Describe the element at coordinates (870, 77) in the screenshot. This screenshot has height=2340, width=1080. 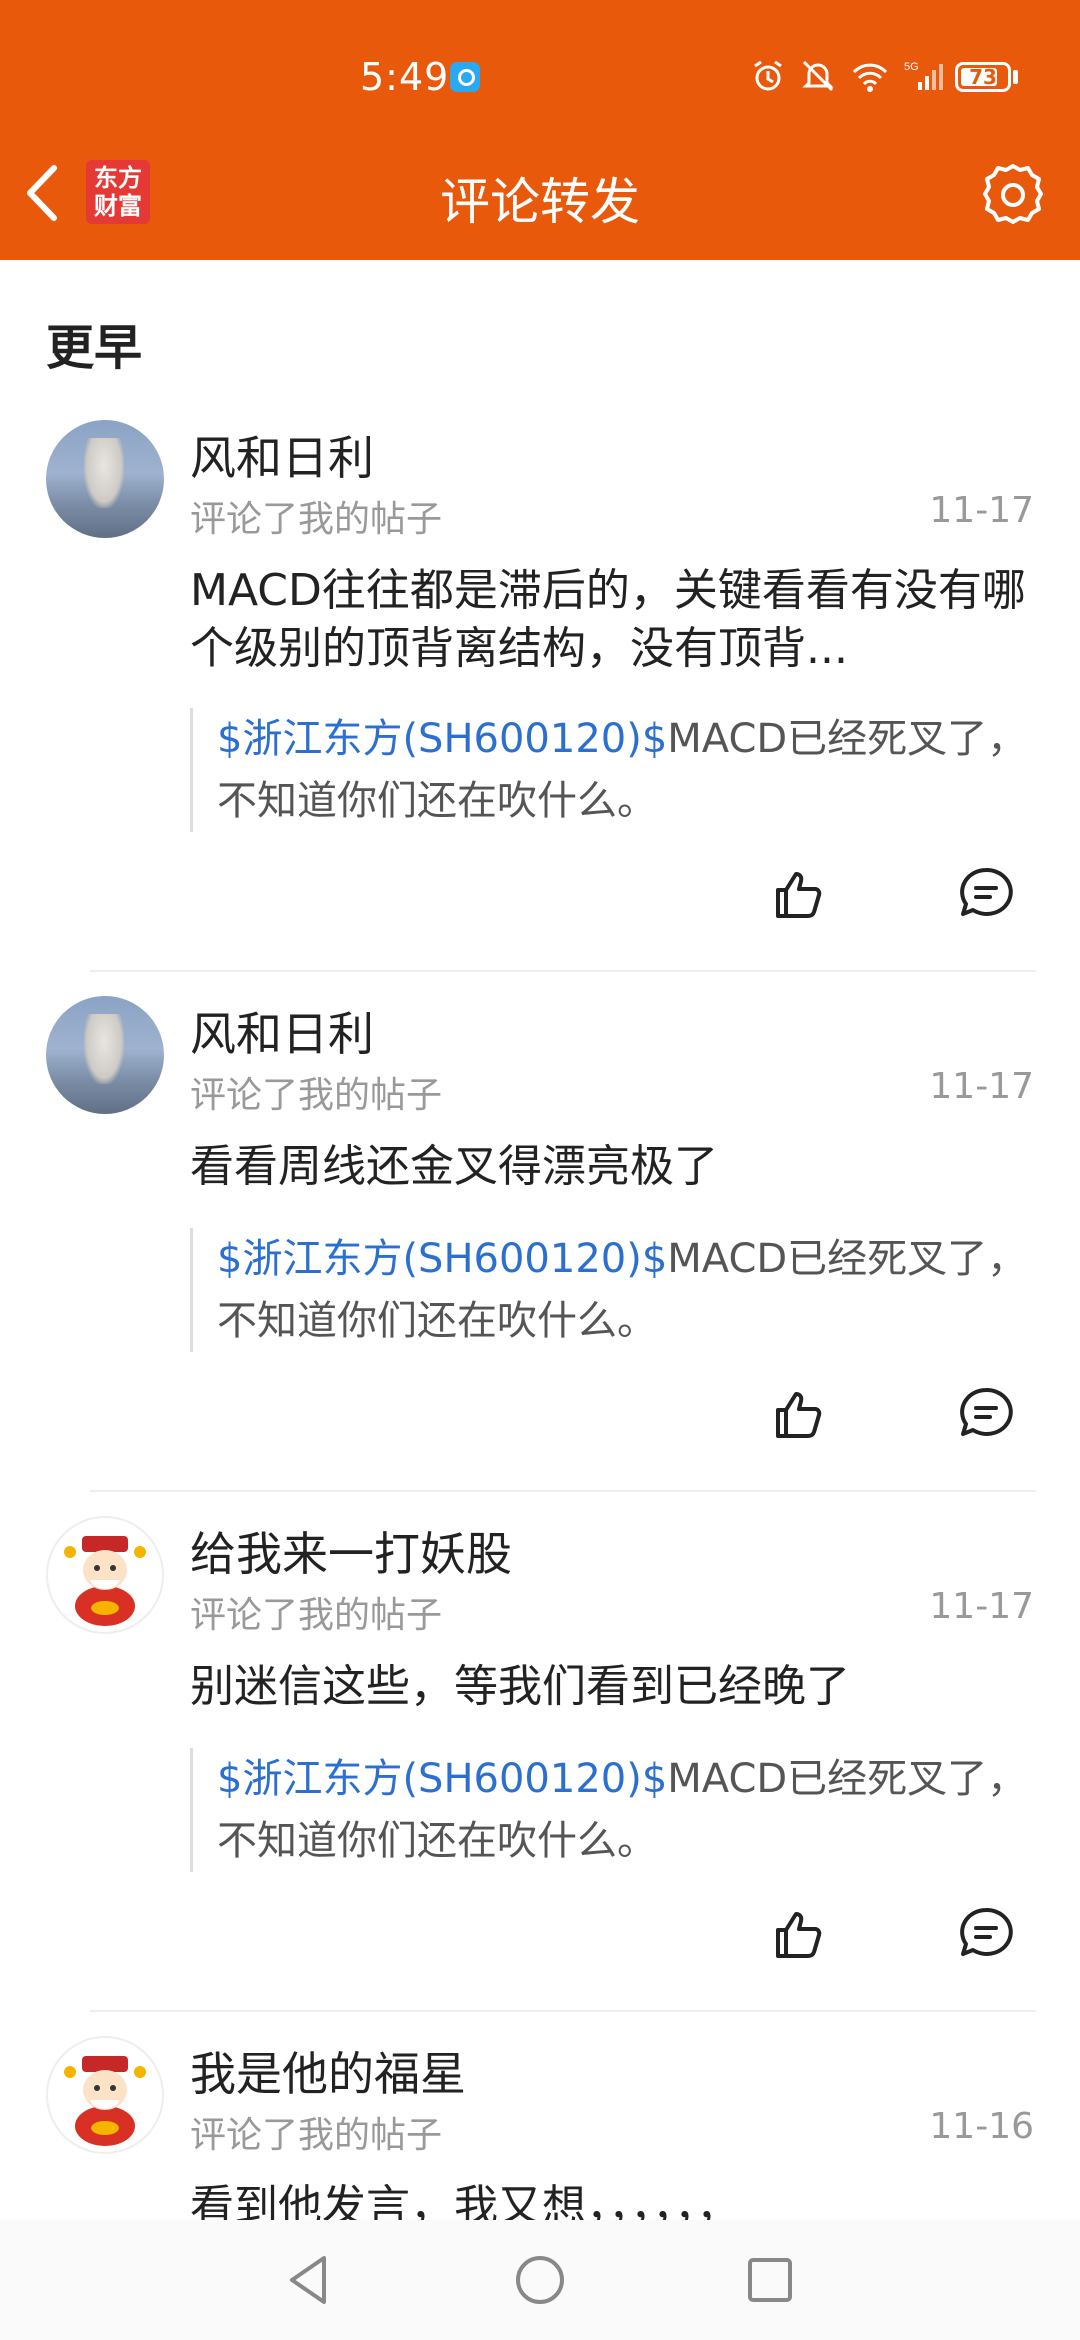
I see `wifi-icon` at that location.